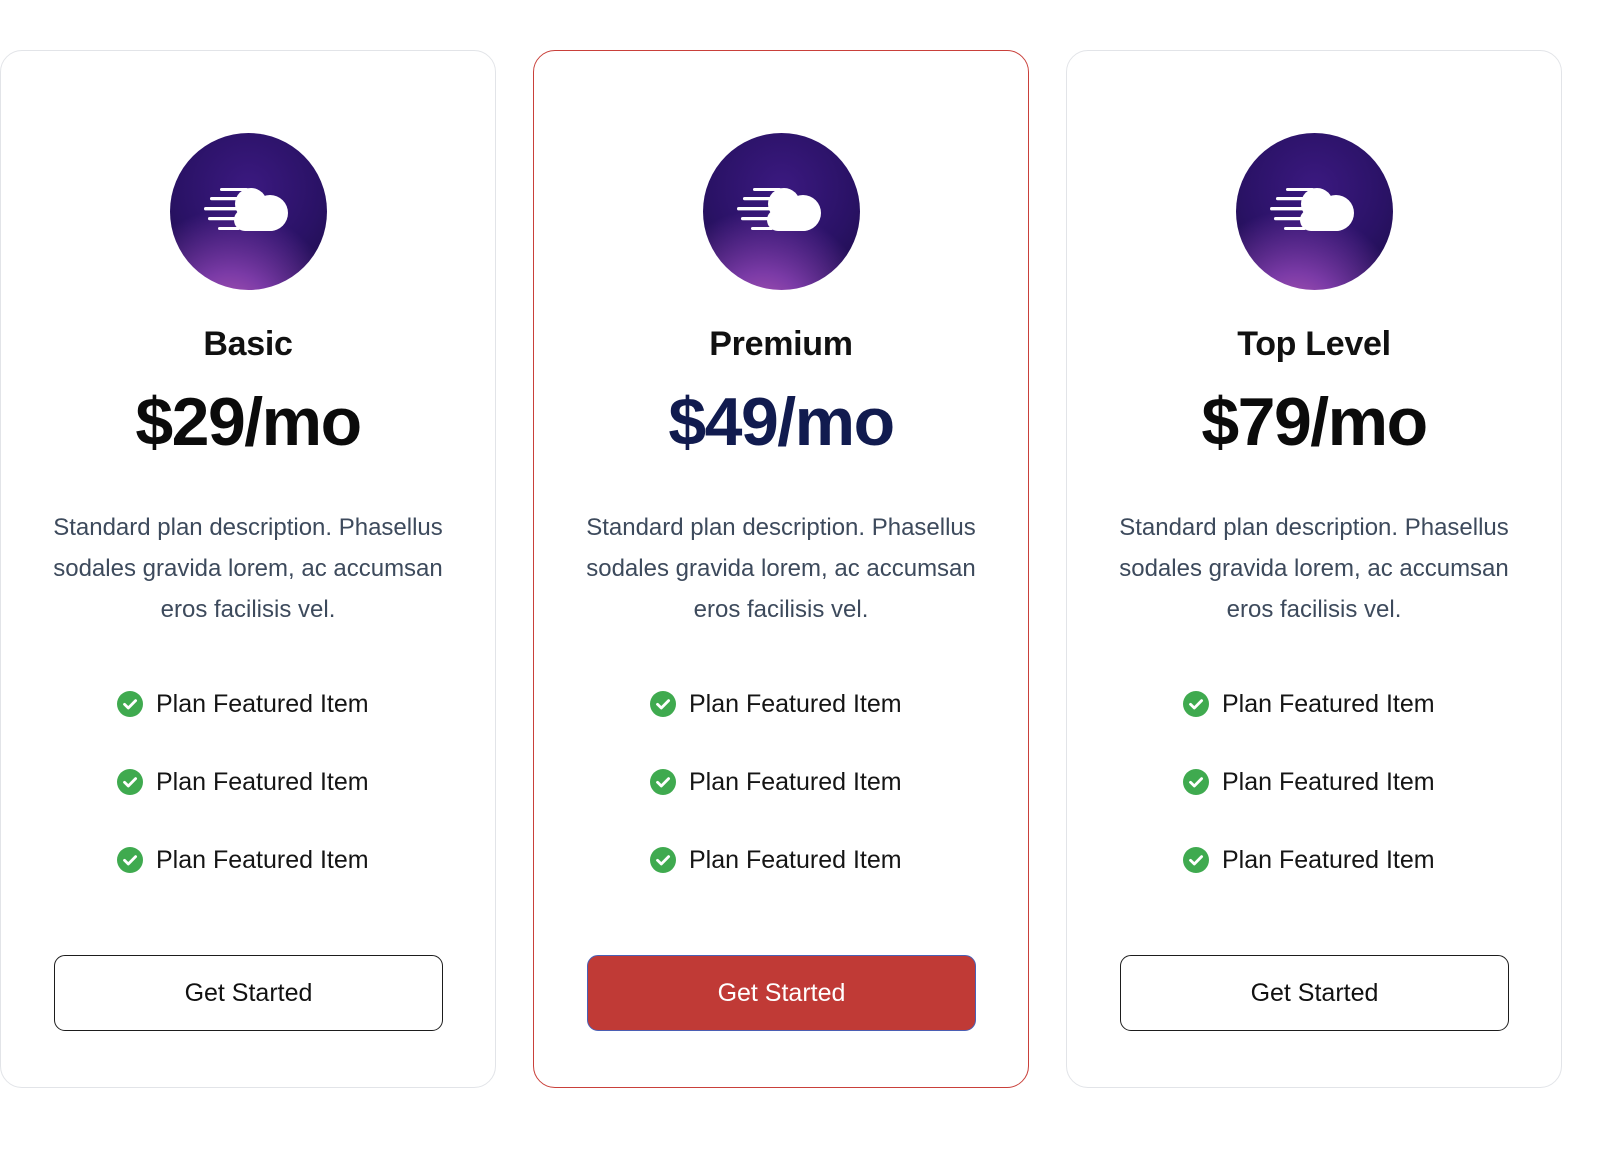 This screenshot has height=1162, width=1606. What do you see at coordinates (1314, 422) in the screenshot?
I see `plan-price: $79/mo` at bounding box center [1314, 422].